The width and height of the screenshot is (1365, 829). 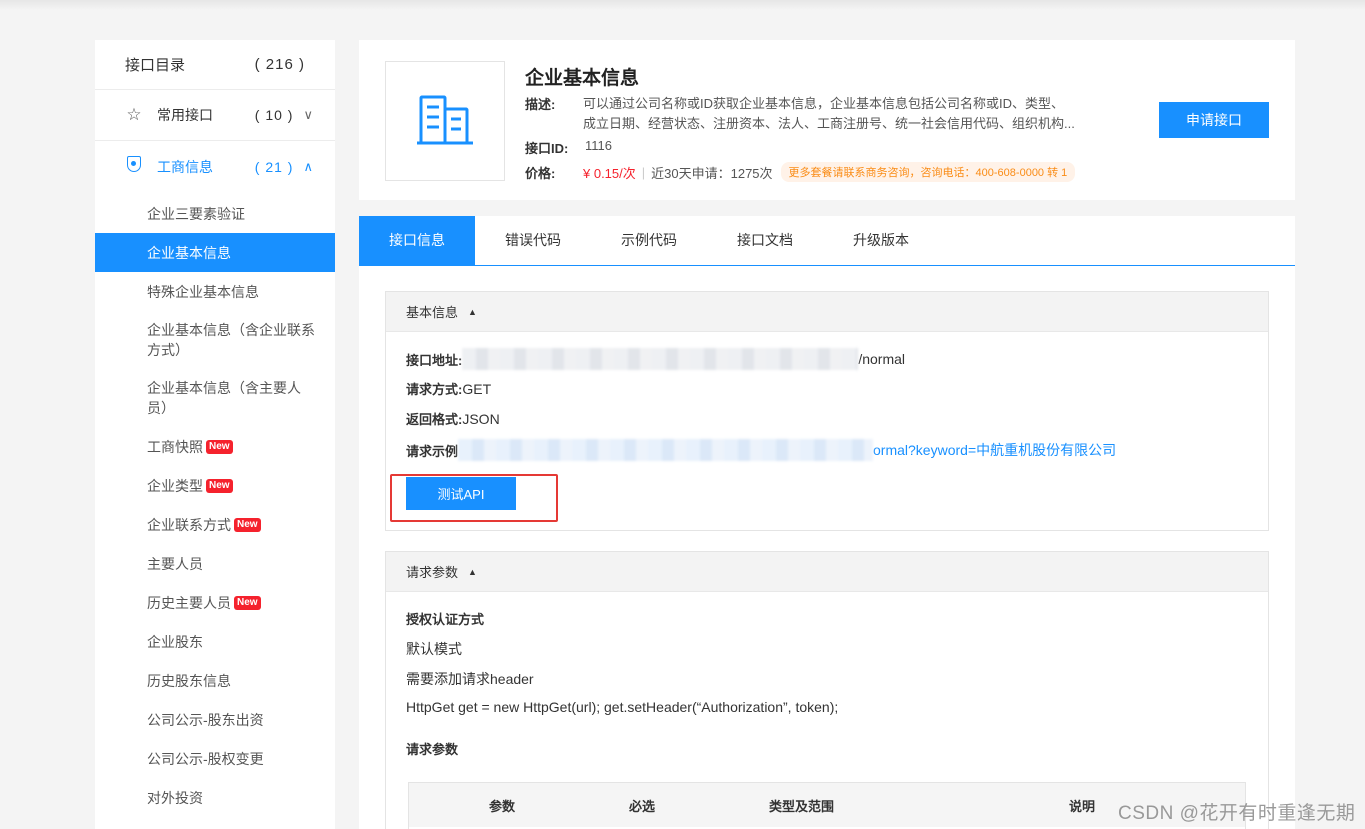 I want to click on column-header: 类型及范围, so click(x=802, y=806).